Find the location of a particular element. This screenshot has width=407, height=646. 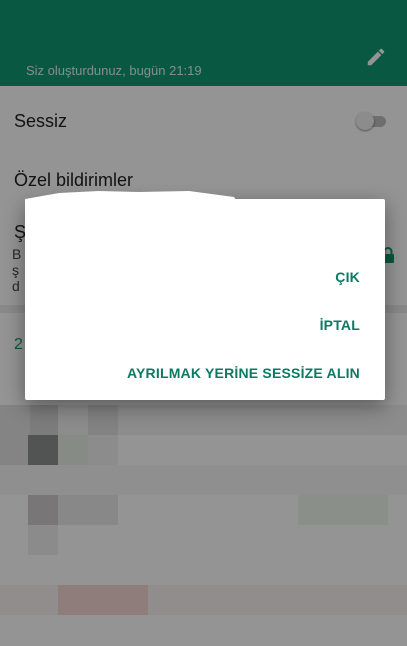

cancel-button: İPTAL is located at coordinates (340, 325).